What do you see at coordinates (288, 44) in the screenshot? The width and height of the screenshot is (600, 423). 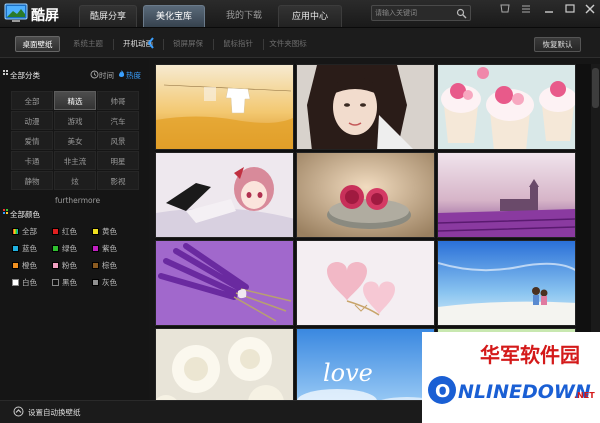 I see `tab-folder-icon: 文件夹图标` at bounding box center [288, 44].